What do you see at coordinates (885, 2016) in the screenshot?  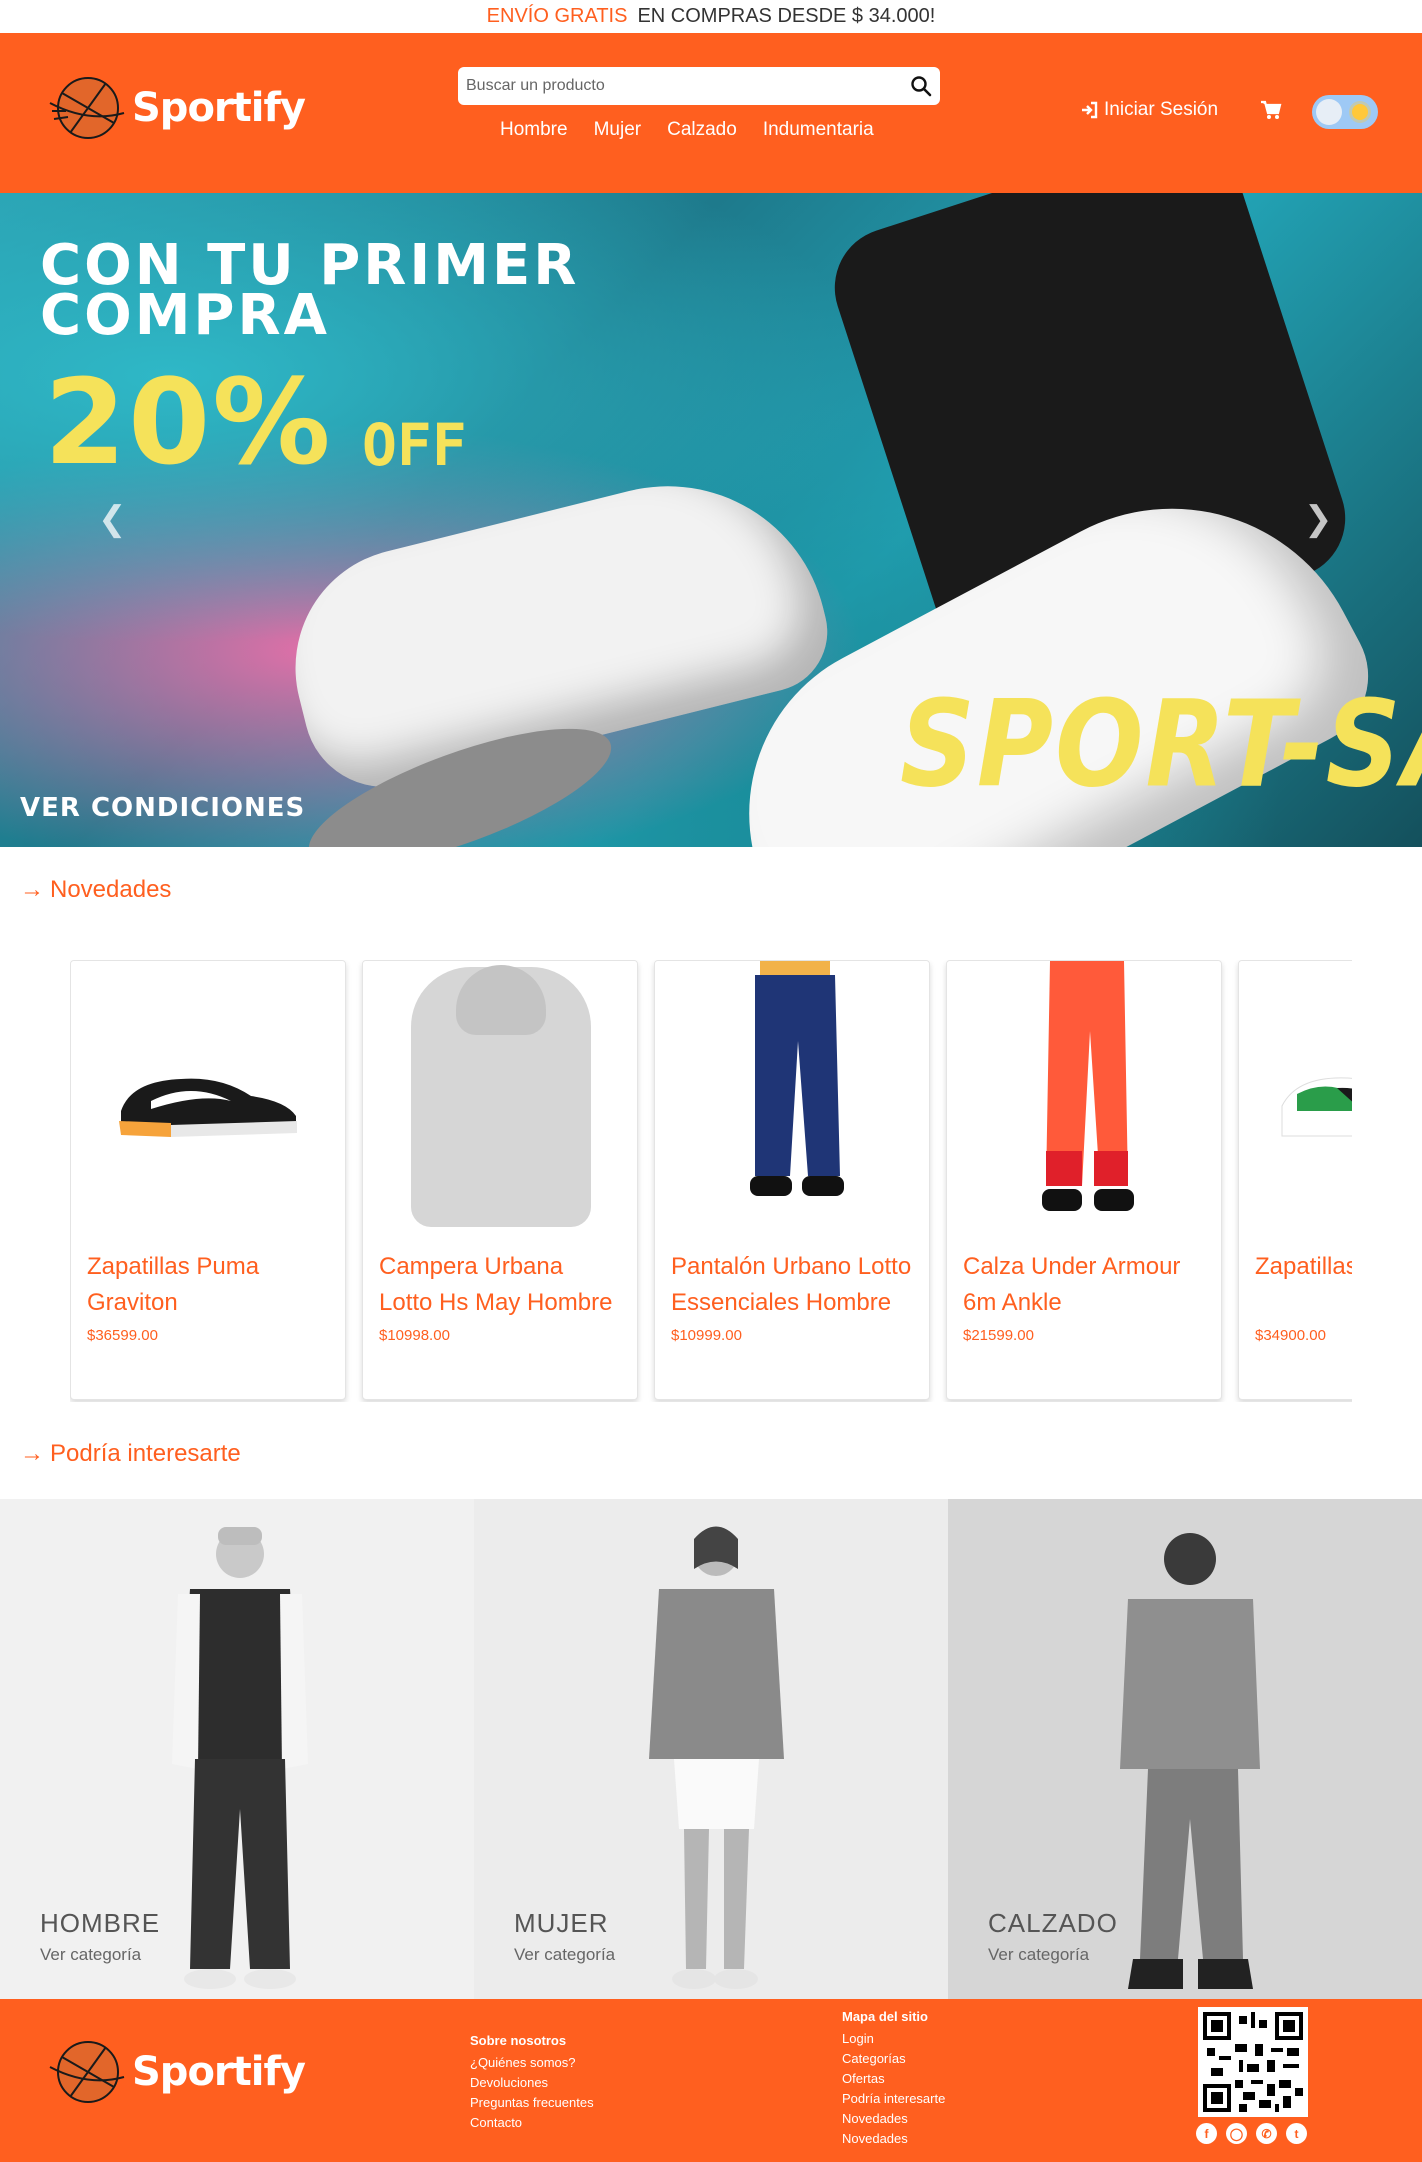 I see `footer-col-title: Mapa del sitio` at bounding box center [885, 2016].